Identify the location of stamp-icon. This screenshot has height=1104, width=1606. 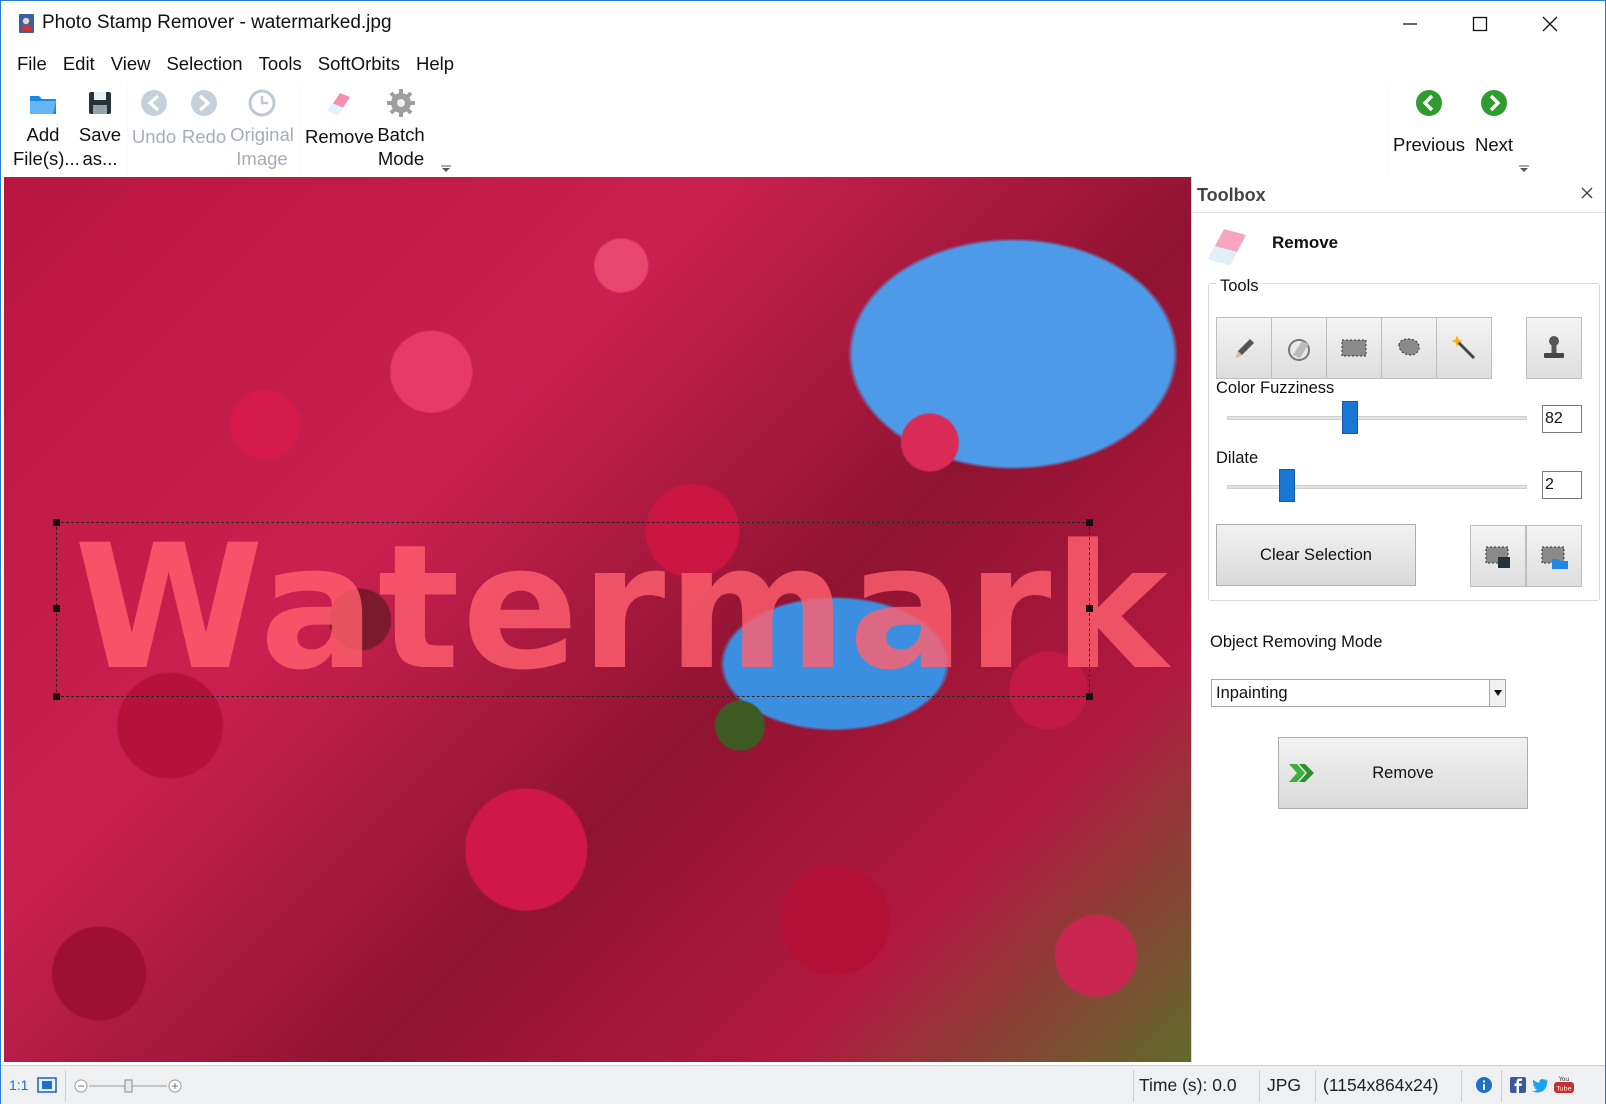
(1554, 347).